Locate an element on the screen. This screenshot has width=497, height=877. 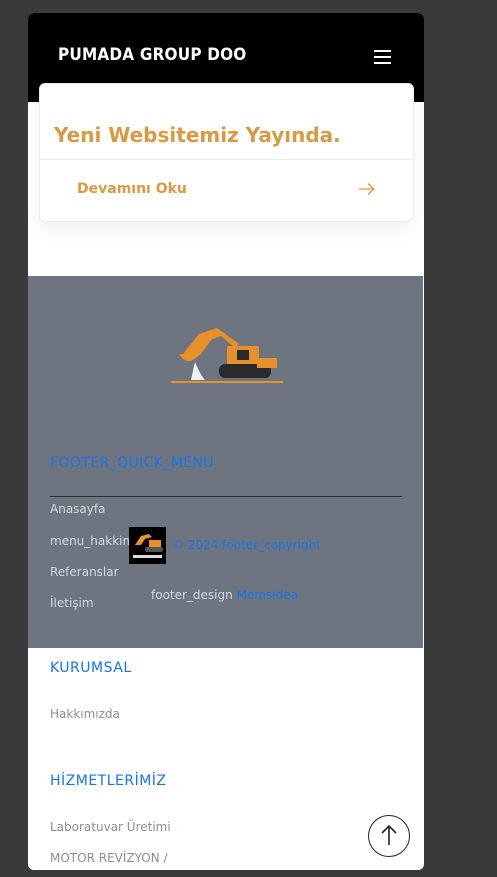
hamburger-menu-icon is located at coordinates (382, 57).